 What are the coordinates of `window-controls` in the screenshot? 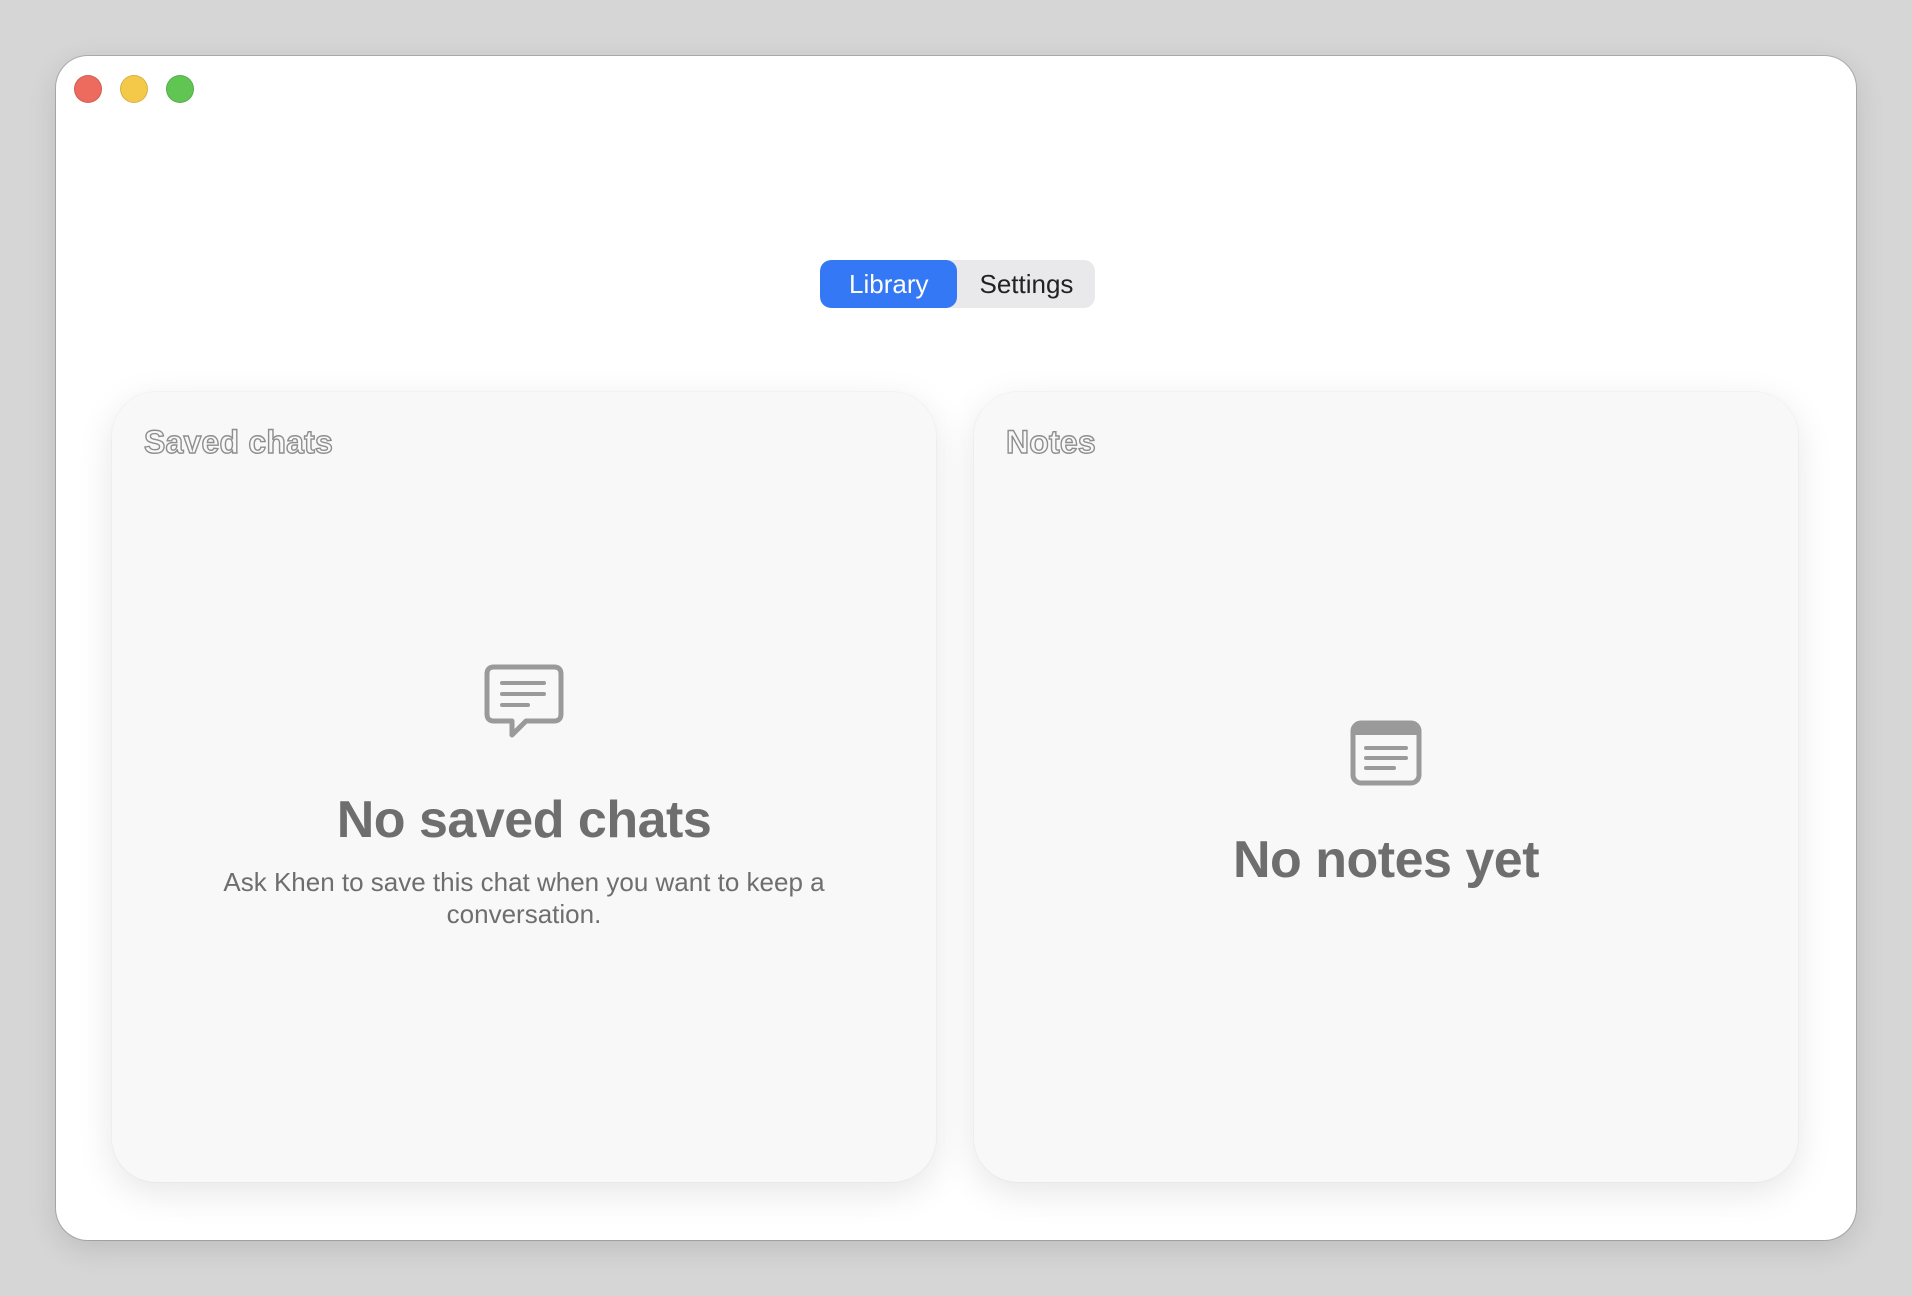 It's located at (134, 89).